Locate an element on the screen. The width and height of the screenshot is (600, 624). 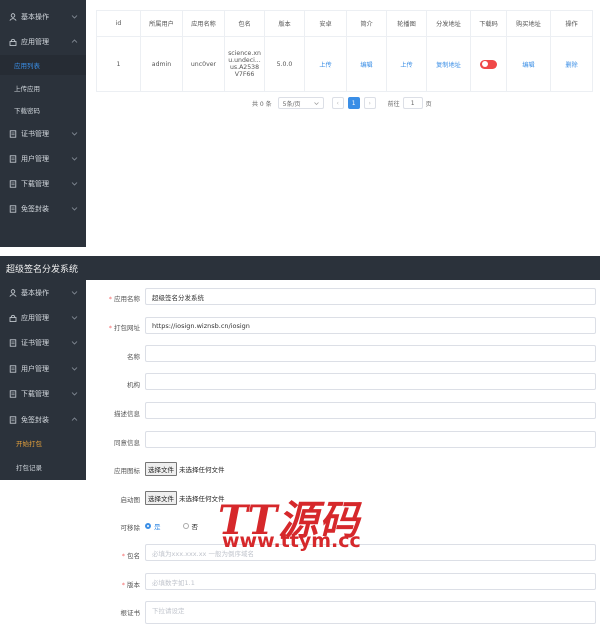
app-title-bar: 超级签名分发系统 is located at coordinates (300, 268).